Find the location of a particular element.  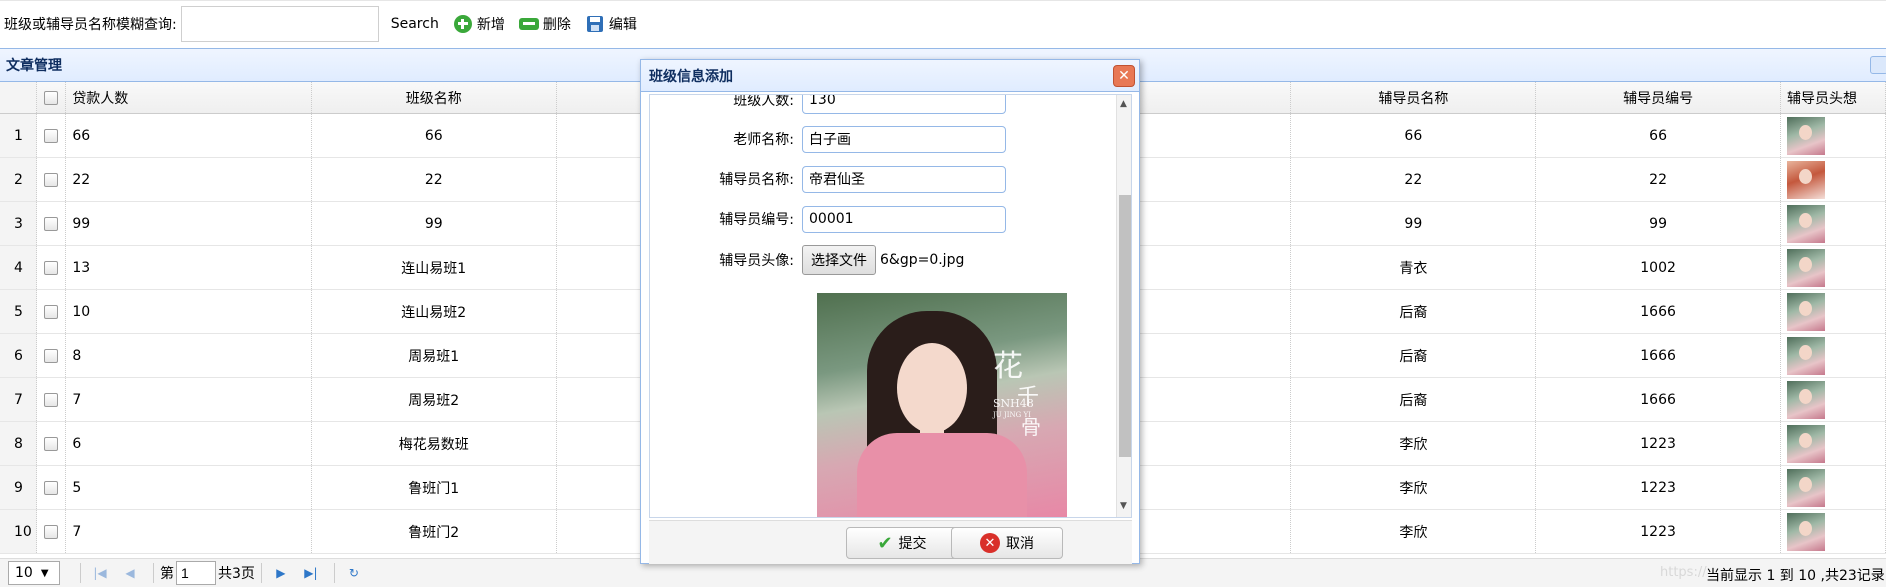

save-icon is located at coordinates (595, 24).